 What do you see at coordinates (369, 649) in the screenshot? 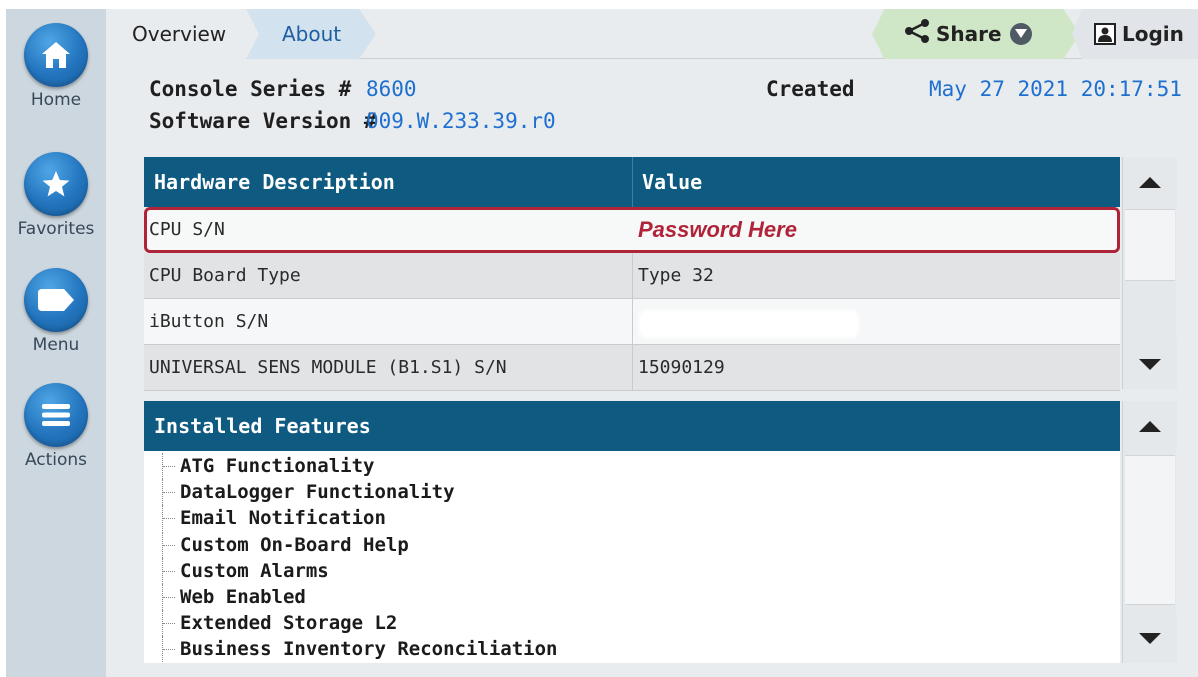
I see `feature-label: Business Inventory Reconciliation` at bounding box center [369, 649].